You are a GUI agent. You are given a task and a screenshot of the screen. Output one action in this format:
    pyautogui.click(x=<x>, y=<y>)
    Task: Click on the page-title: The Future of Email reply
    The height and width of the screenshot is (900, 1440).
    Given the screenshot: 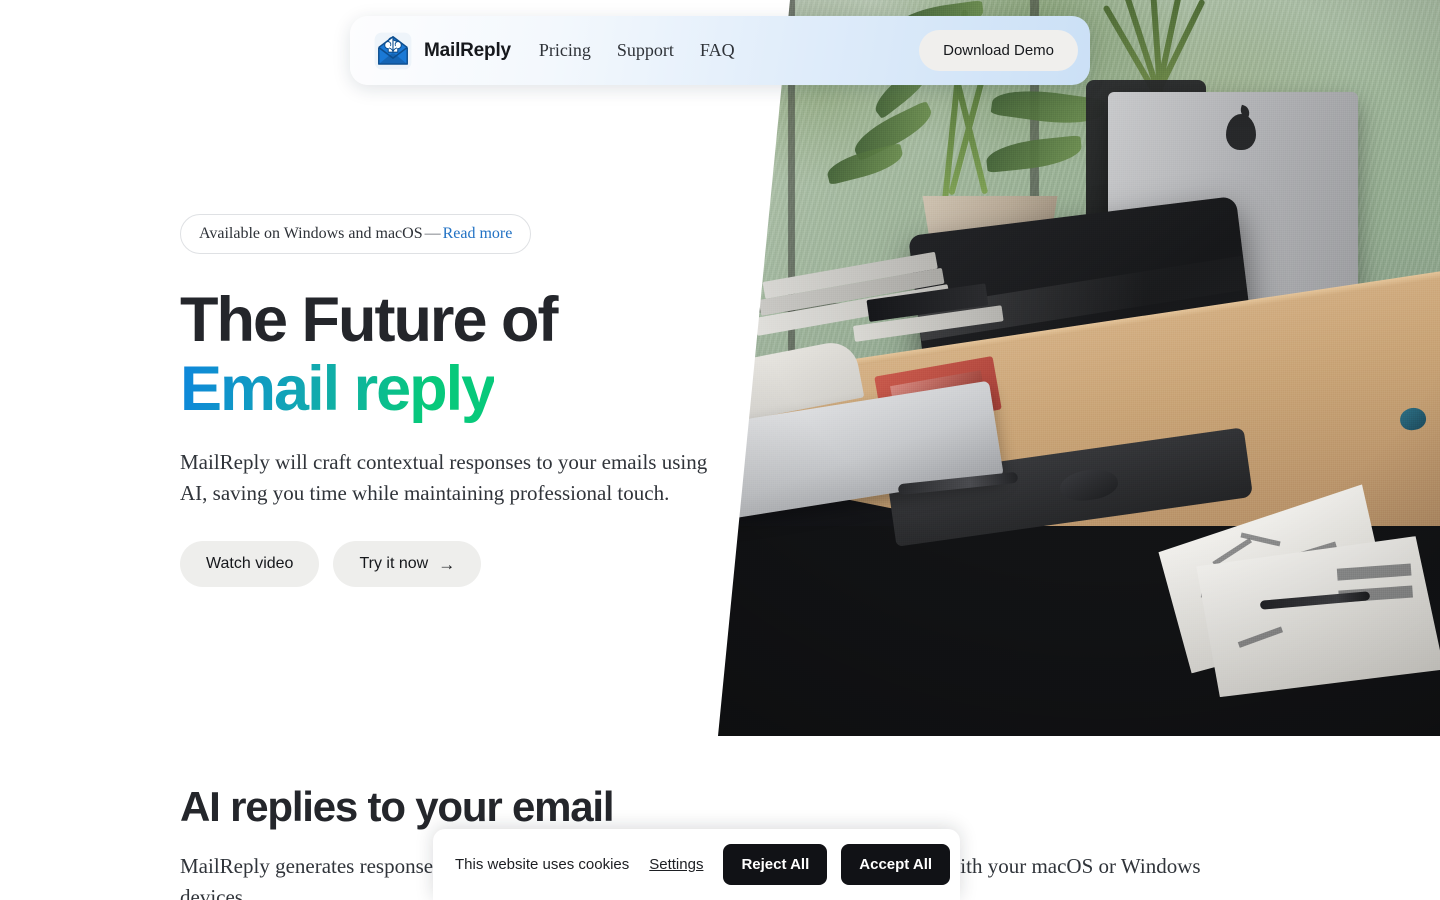 What is the action you would take?
    pyautogui.click(x=452, y=354)
    